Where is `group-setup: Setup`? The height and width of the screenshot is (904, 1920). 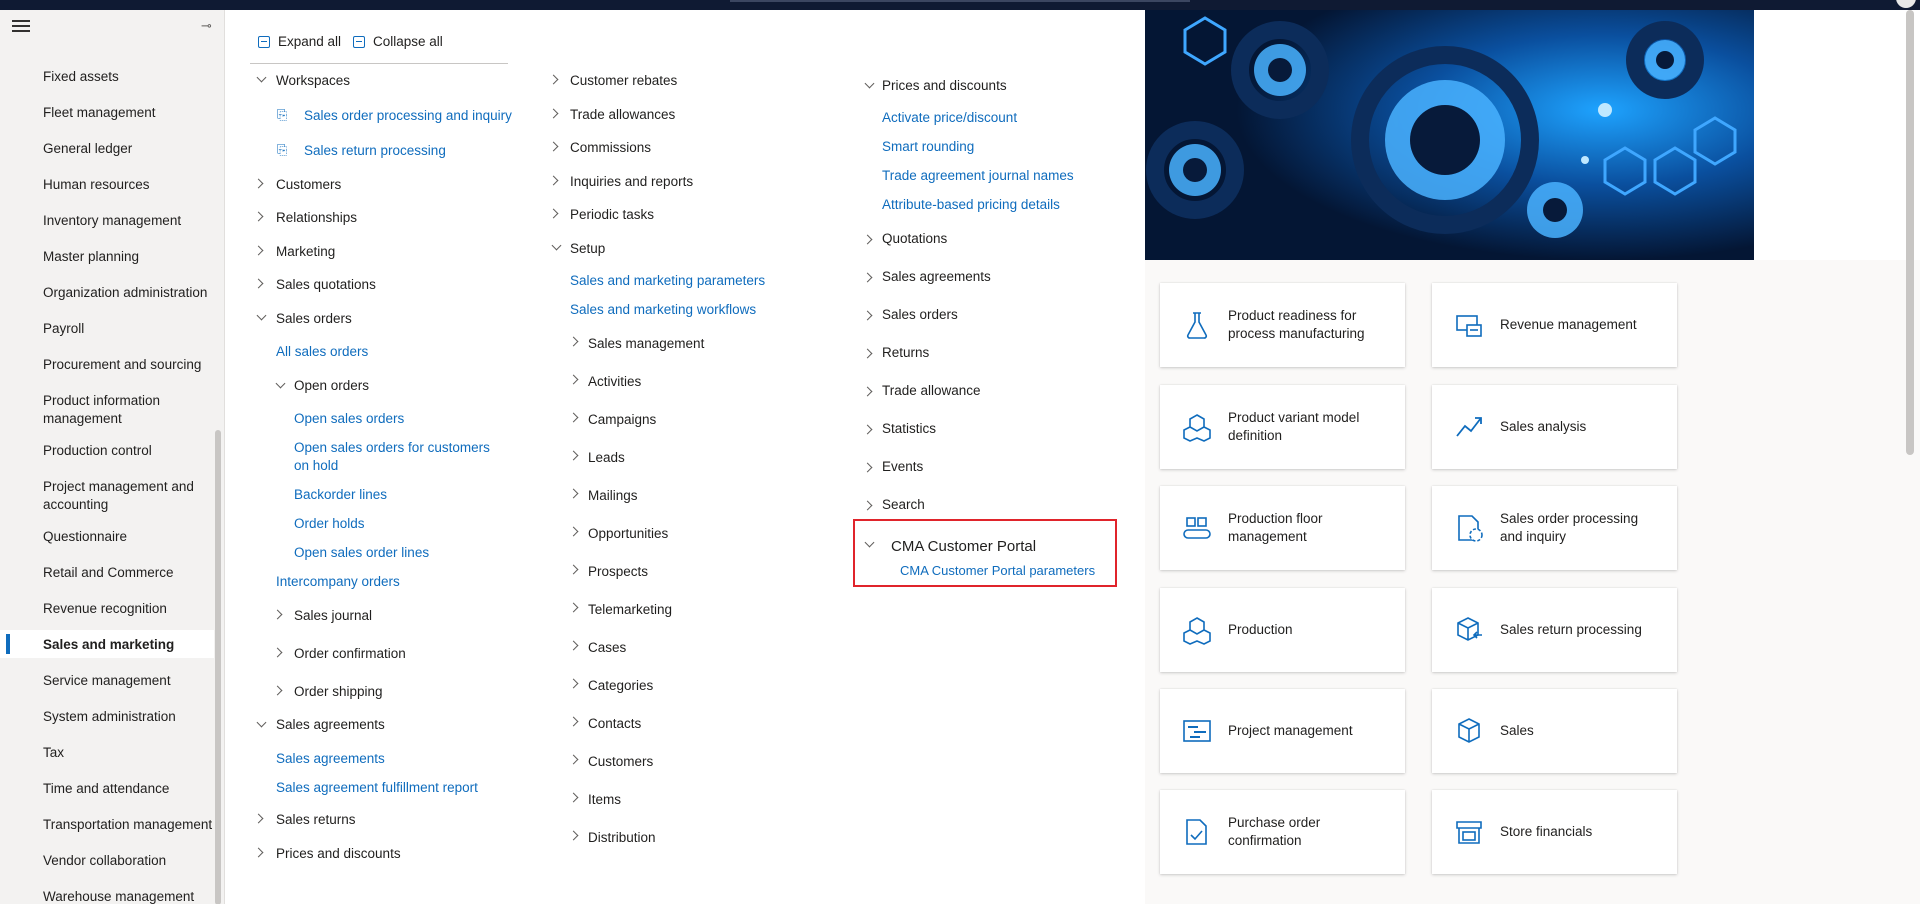
group-setup: Setup is located at coordinates (587, 249).